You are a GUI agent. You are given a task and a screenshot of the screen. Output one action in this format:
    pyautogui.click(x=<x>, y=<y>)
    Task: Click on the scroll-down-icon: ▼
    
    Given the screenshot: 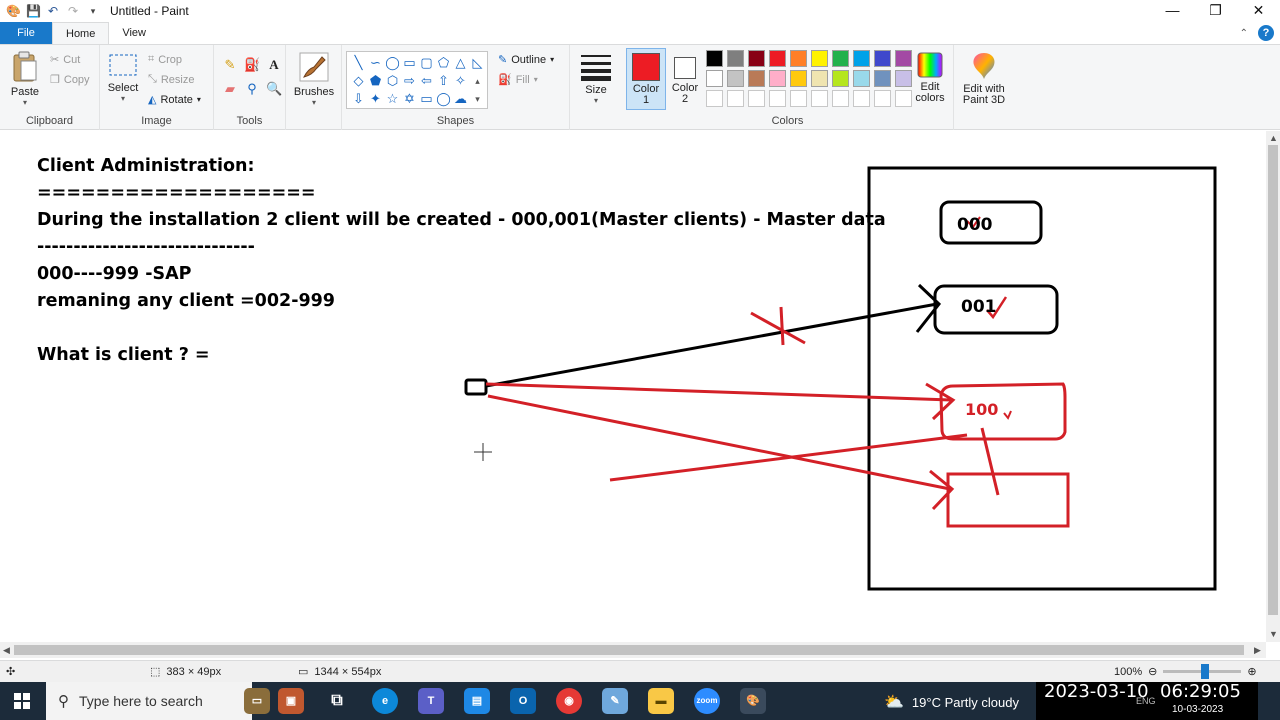 What is the action you would take?
    pyautogui.click(x=1273, y=634)
    